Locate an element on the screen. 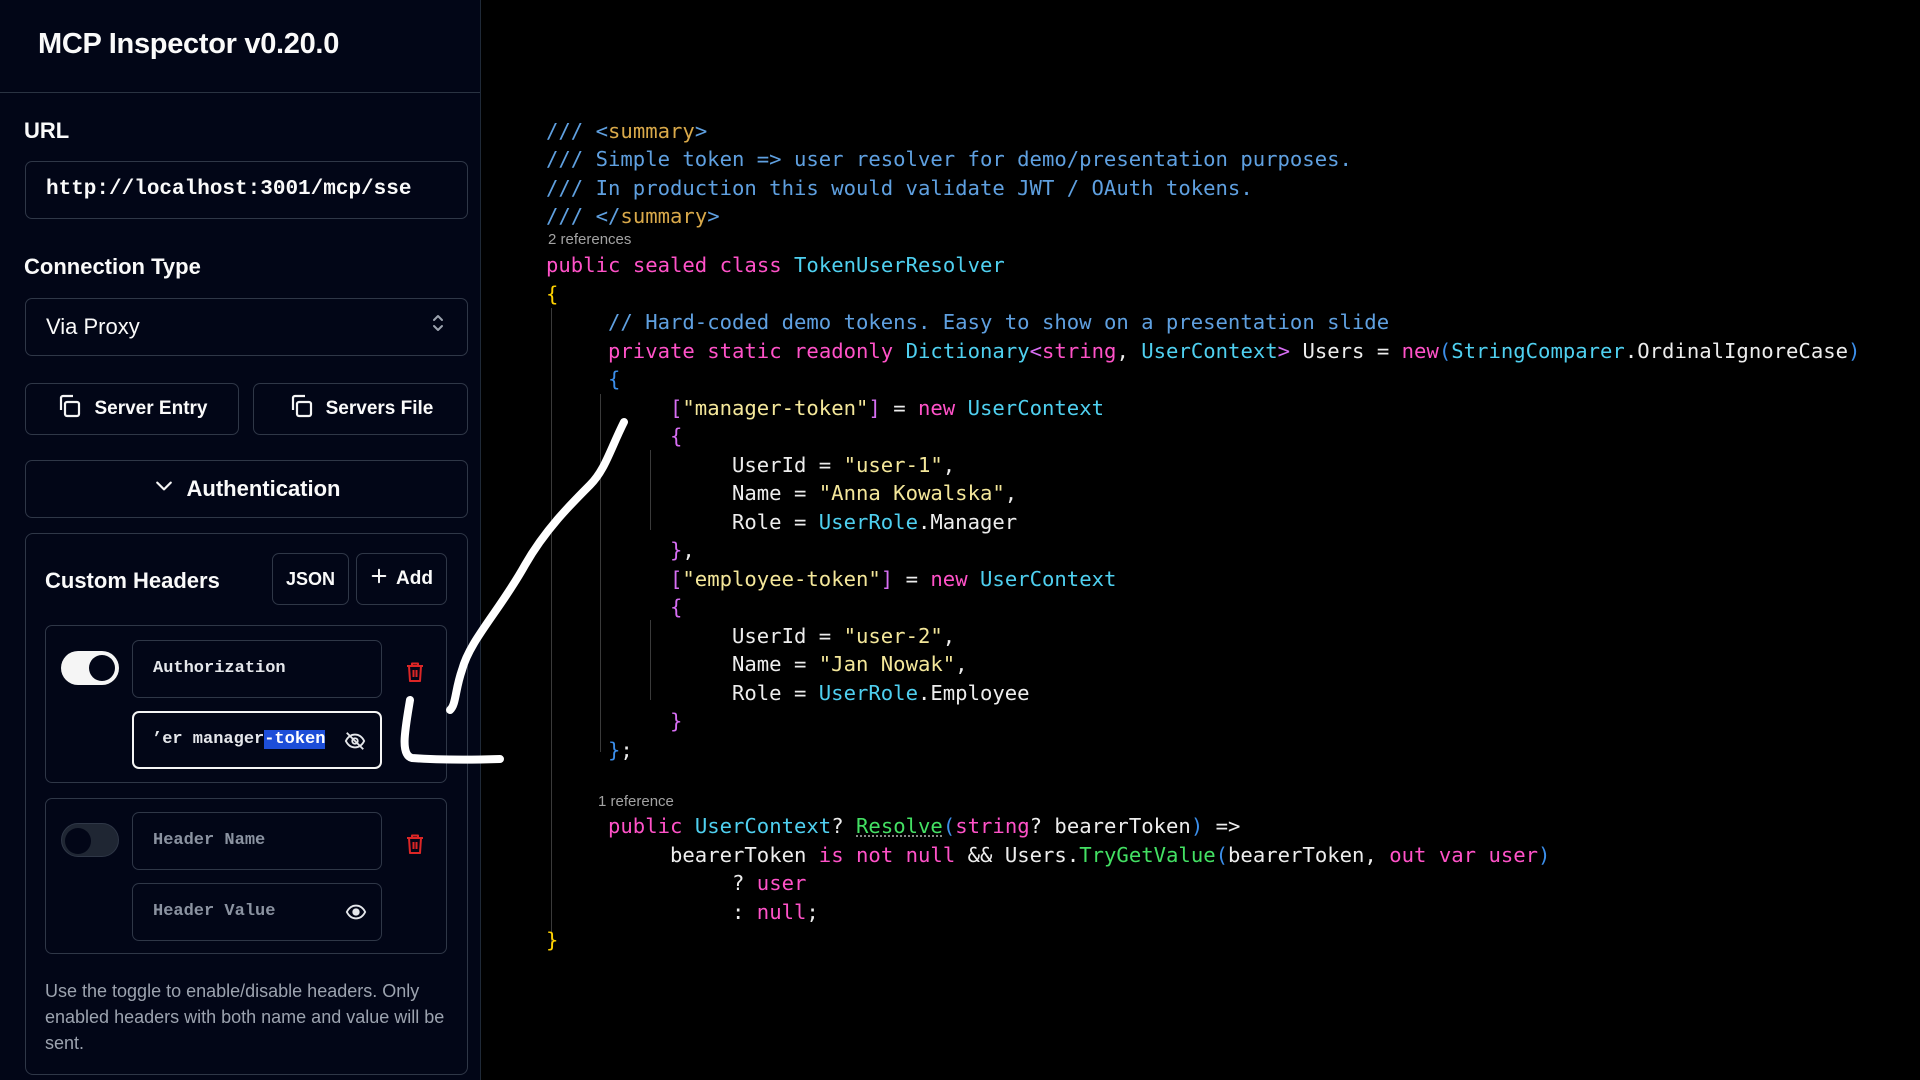  hand-drawn-annotation is located at coordinates (514, 591).